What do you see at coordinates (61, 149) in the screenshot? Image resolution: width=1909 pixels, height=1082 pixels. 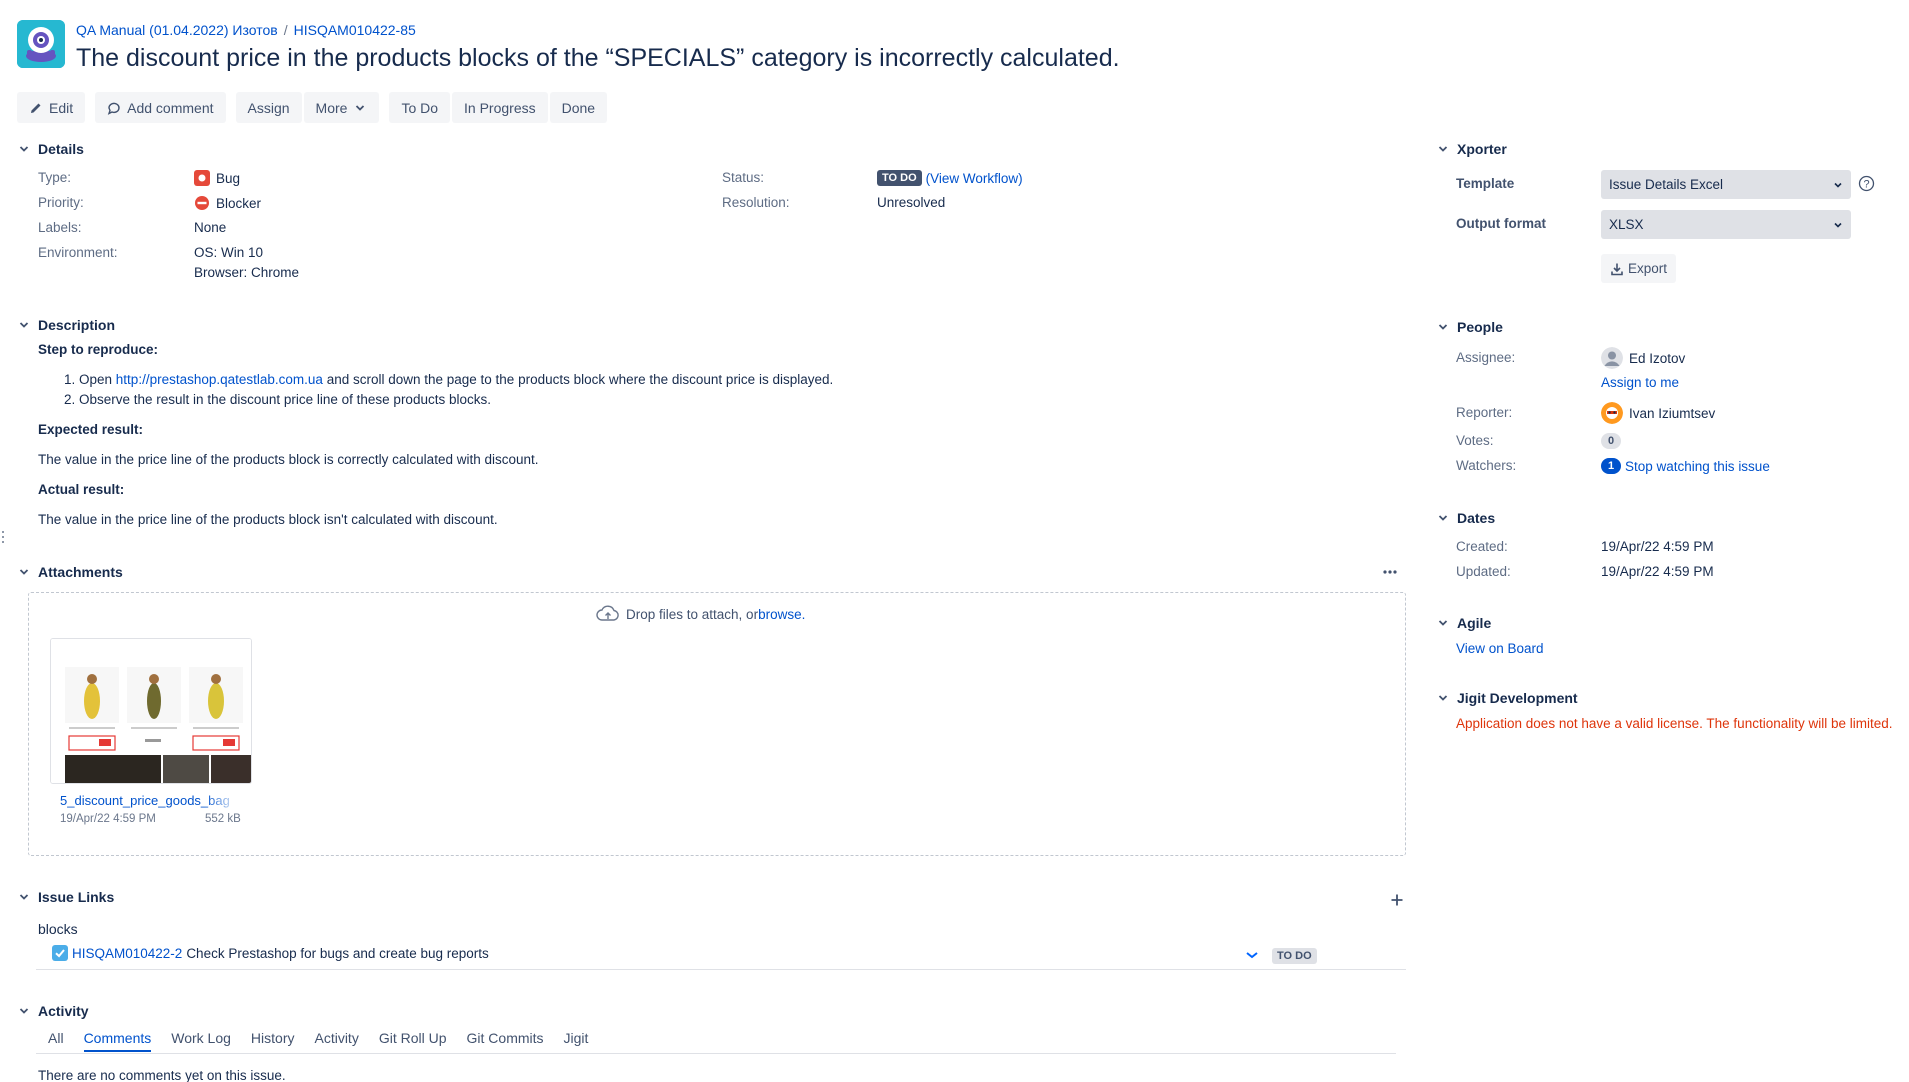 I see `details-heading: Details` at bounding box center [61, 149].